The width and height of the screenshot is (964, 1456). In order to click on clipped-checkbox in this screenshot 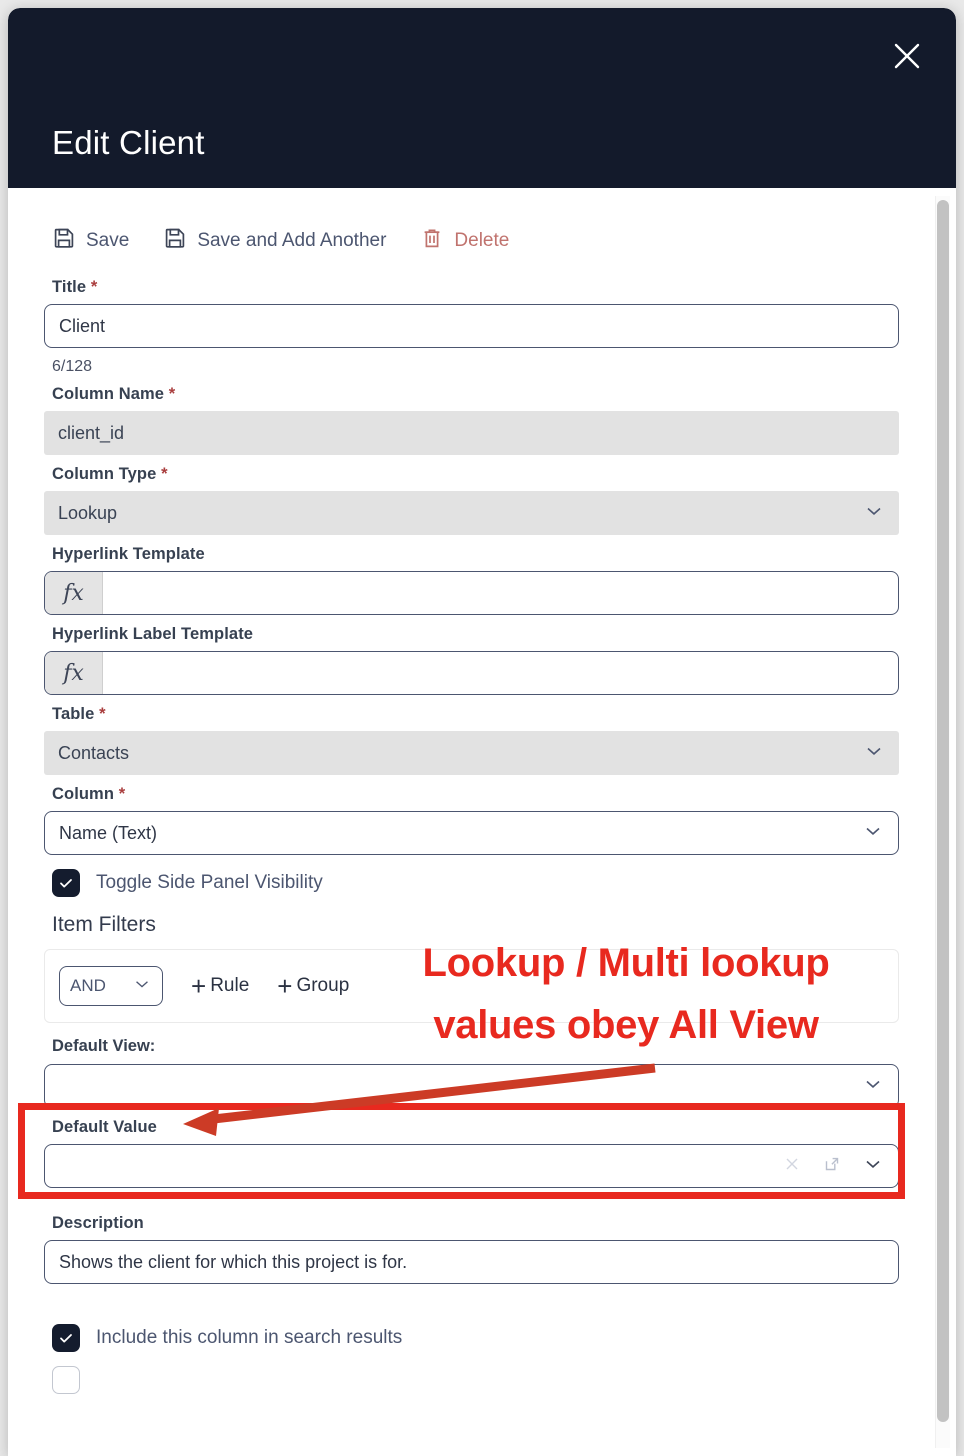, I will do `click(66, 1380)`.